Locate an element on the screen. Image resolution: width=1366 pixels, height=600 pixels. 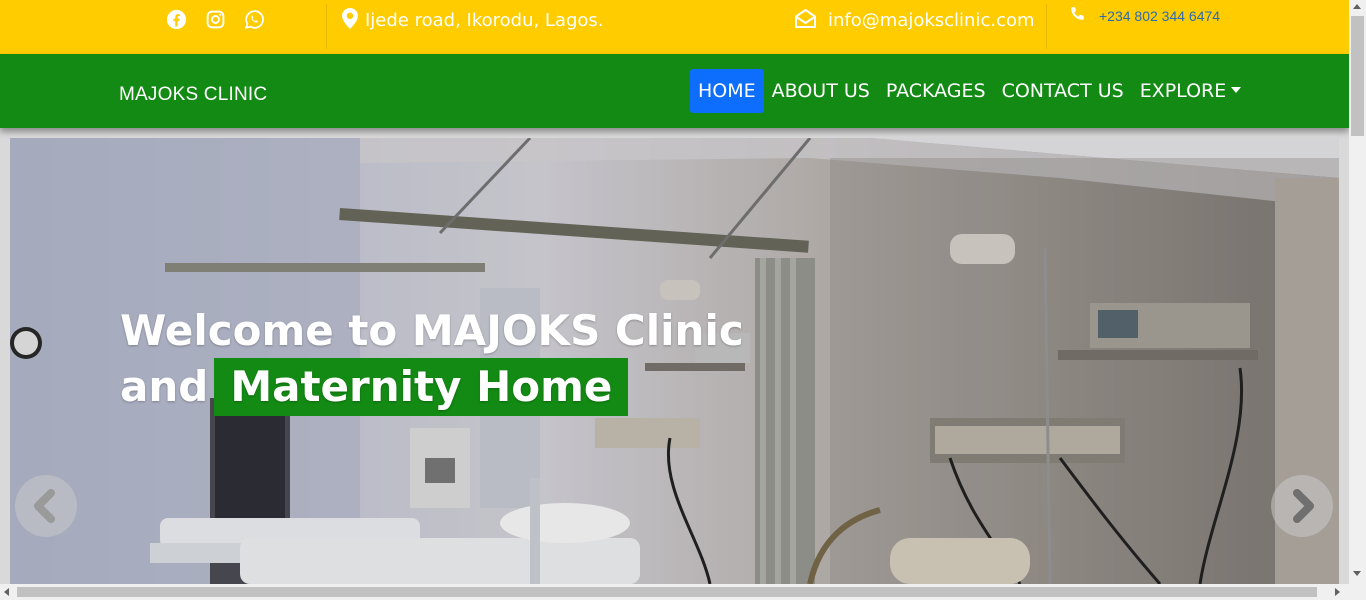
instagram-icon is located at coordinates (215, 19).